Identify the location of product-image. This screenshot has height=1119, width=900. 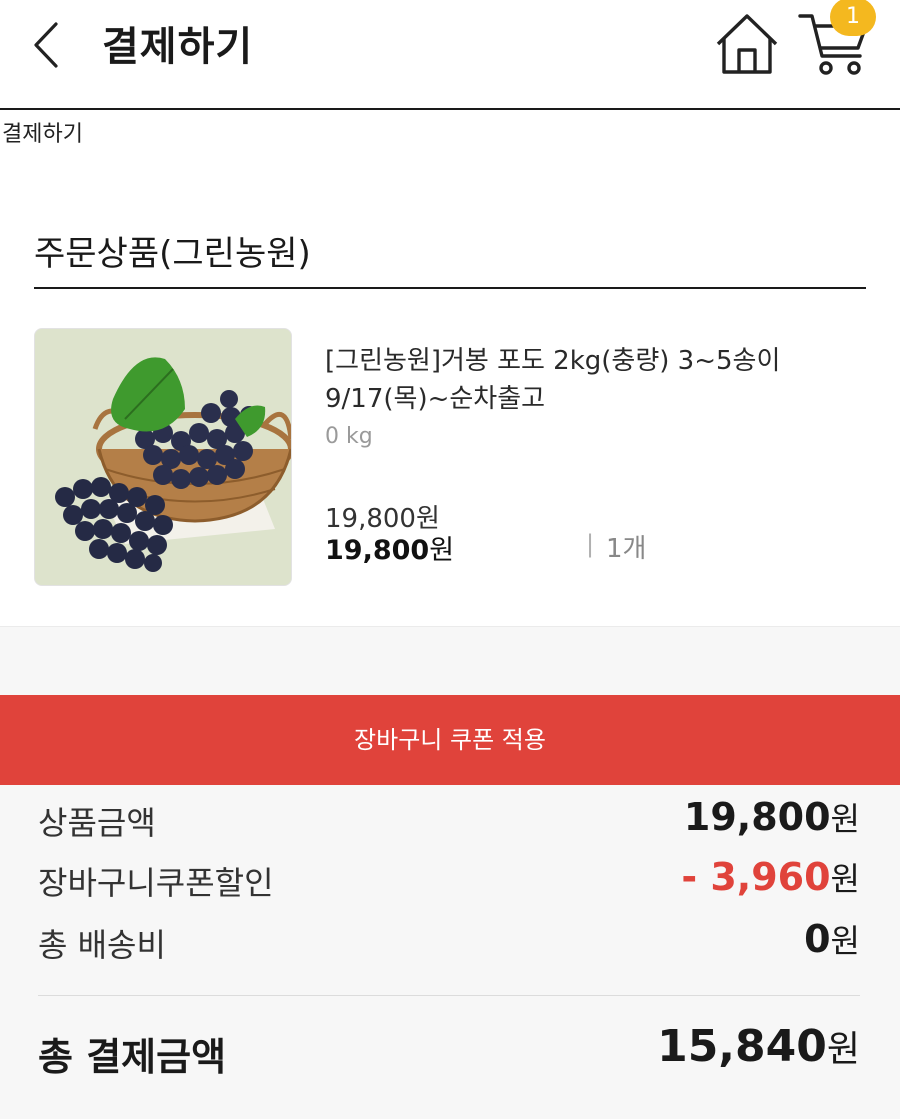
(163, 457).